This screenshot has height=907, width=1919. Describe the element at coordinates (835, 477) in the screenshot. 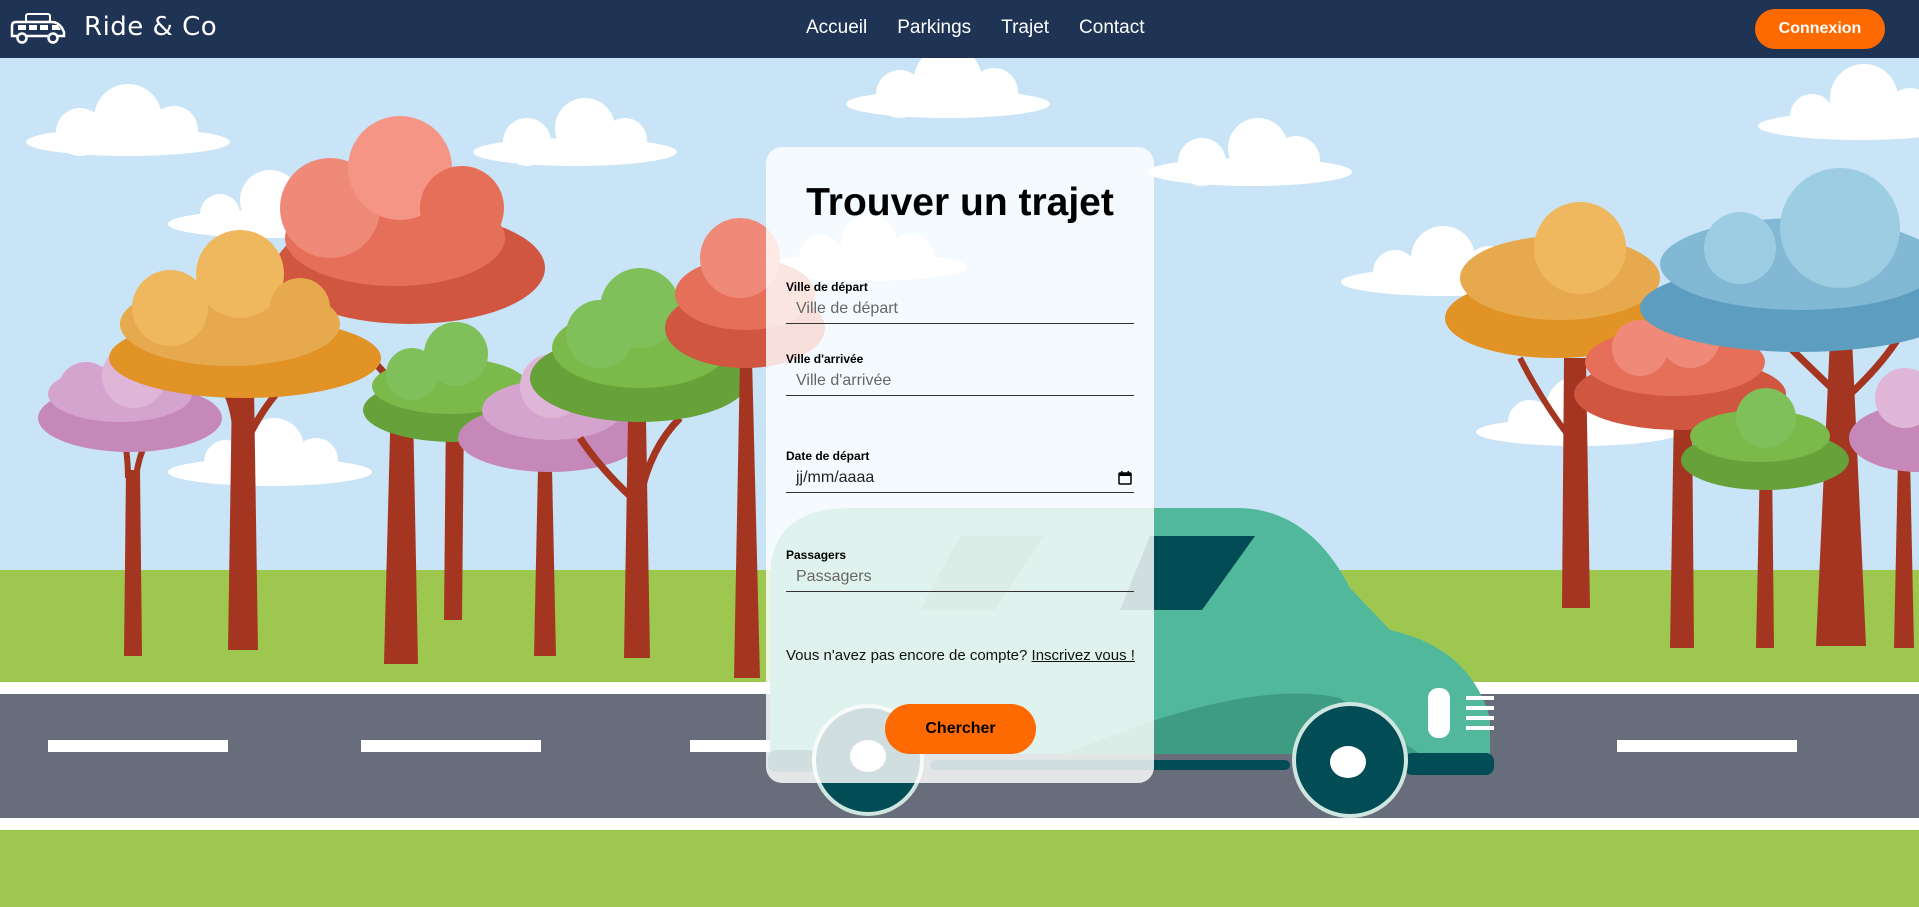

I see `date-placeholder: jj/mm/aaaa` at that location.